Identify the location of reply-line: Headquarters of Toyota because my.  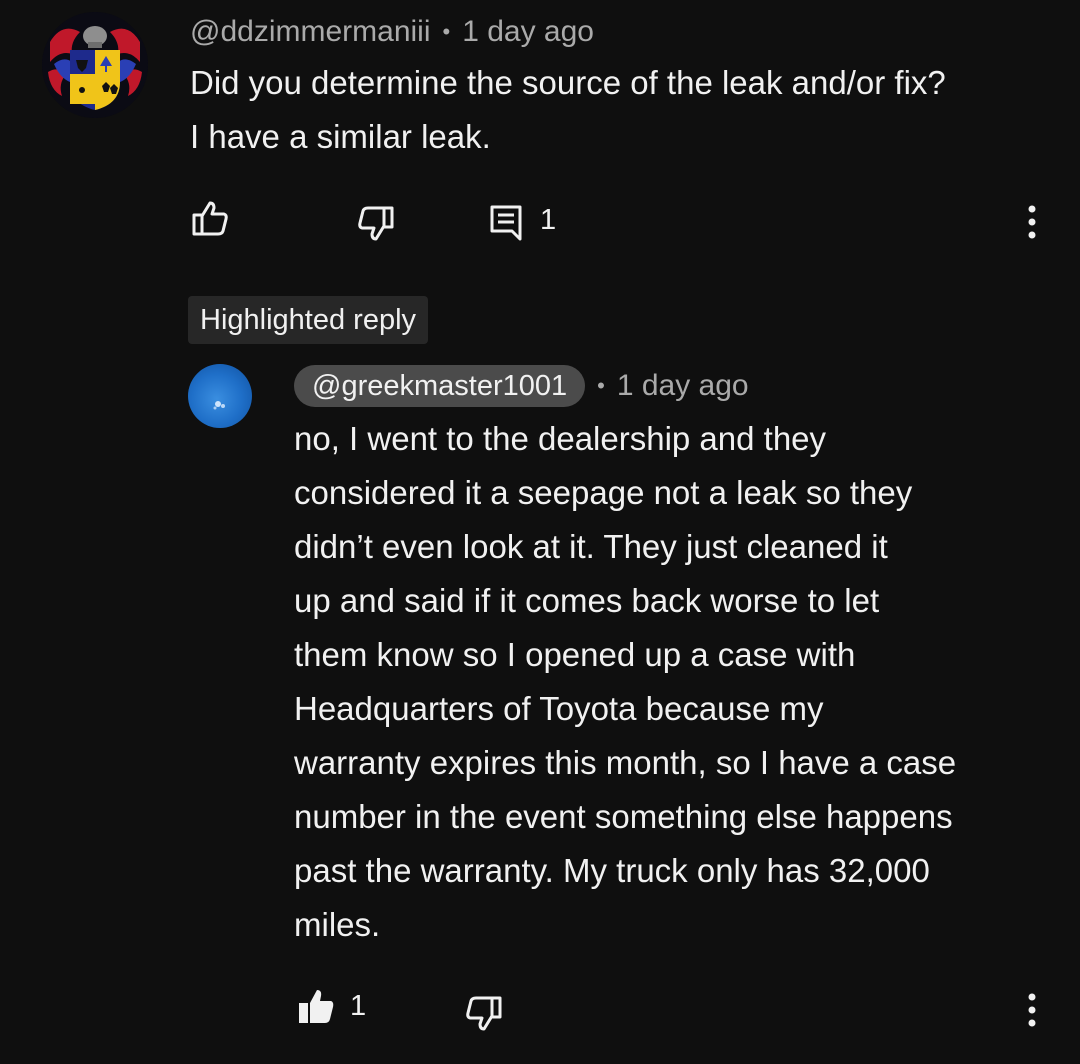
(559, 708).